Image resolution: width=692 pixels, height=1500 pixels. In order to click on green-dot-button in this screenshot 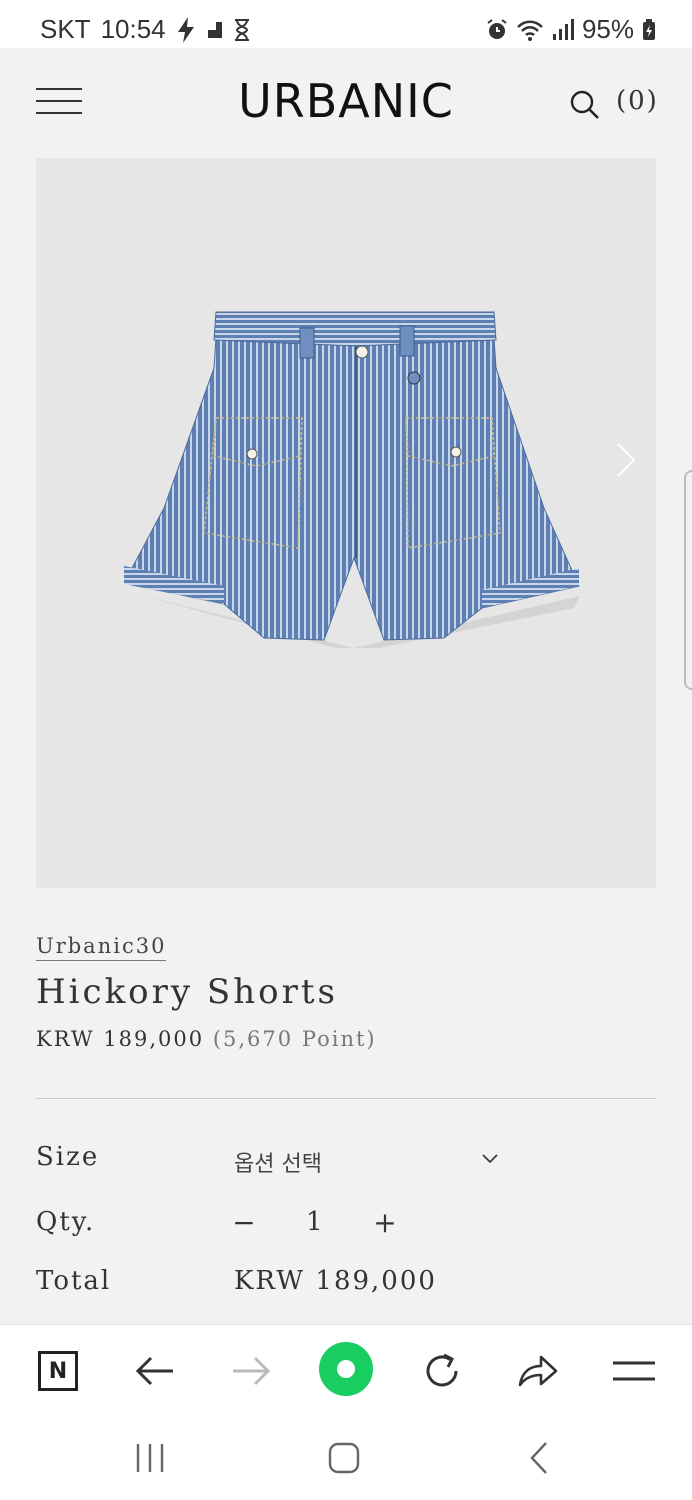, I will do `click(346, 1369)`.